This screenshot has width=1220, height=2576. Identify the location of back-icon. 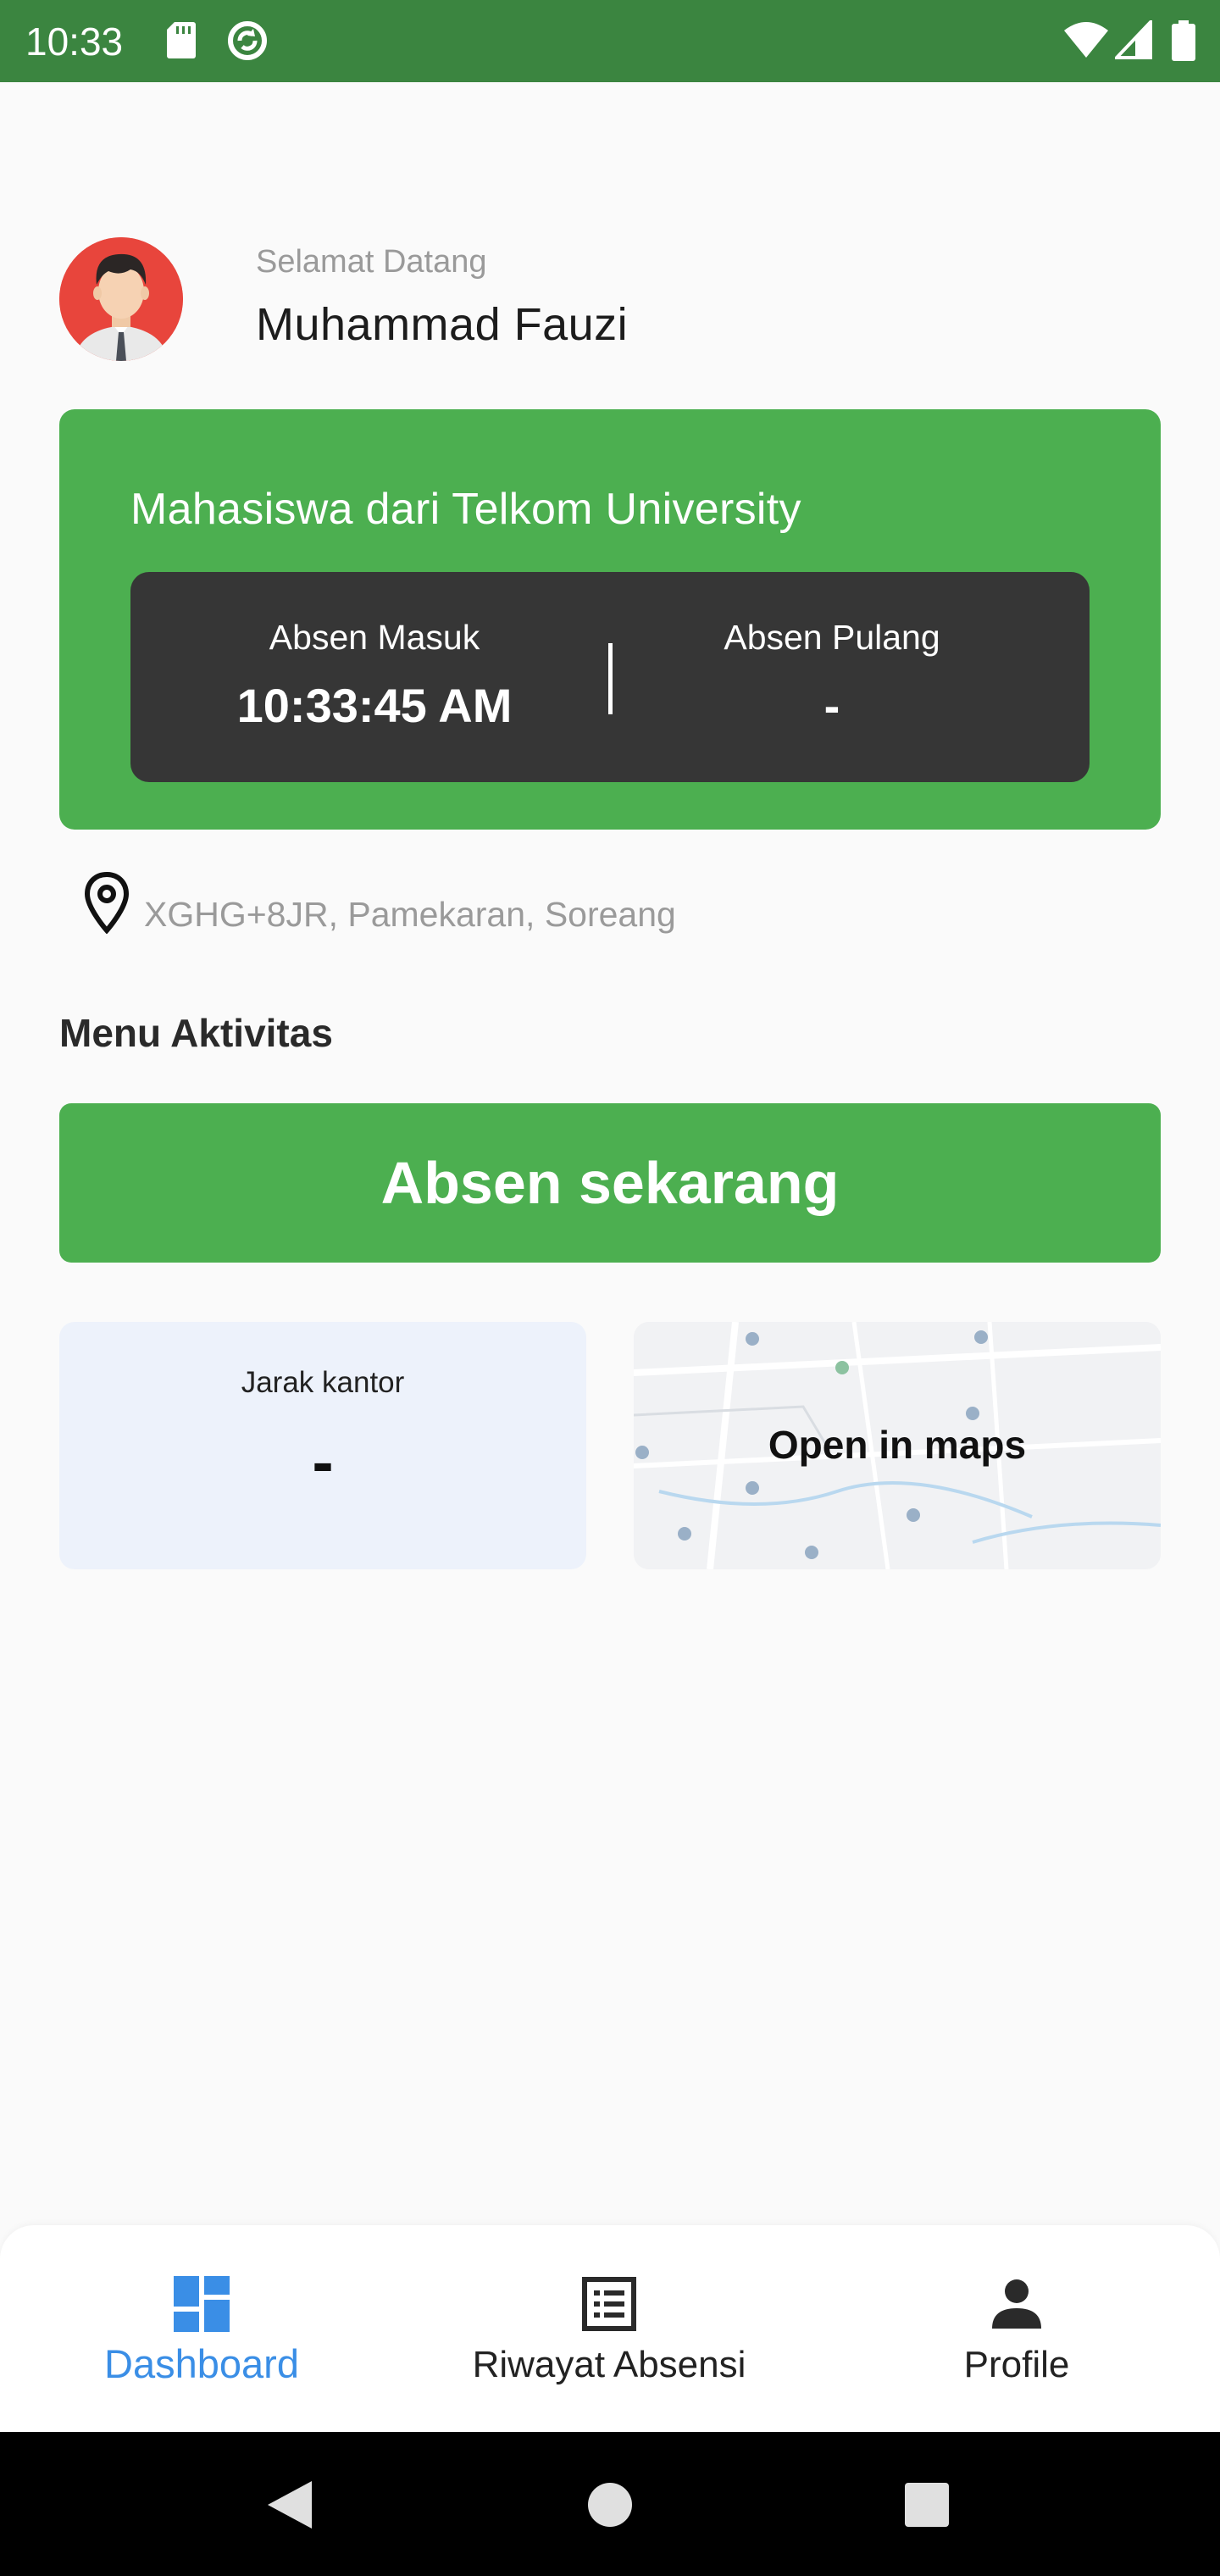
(291, 2504).